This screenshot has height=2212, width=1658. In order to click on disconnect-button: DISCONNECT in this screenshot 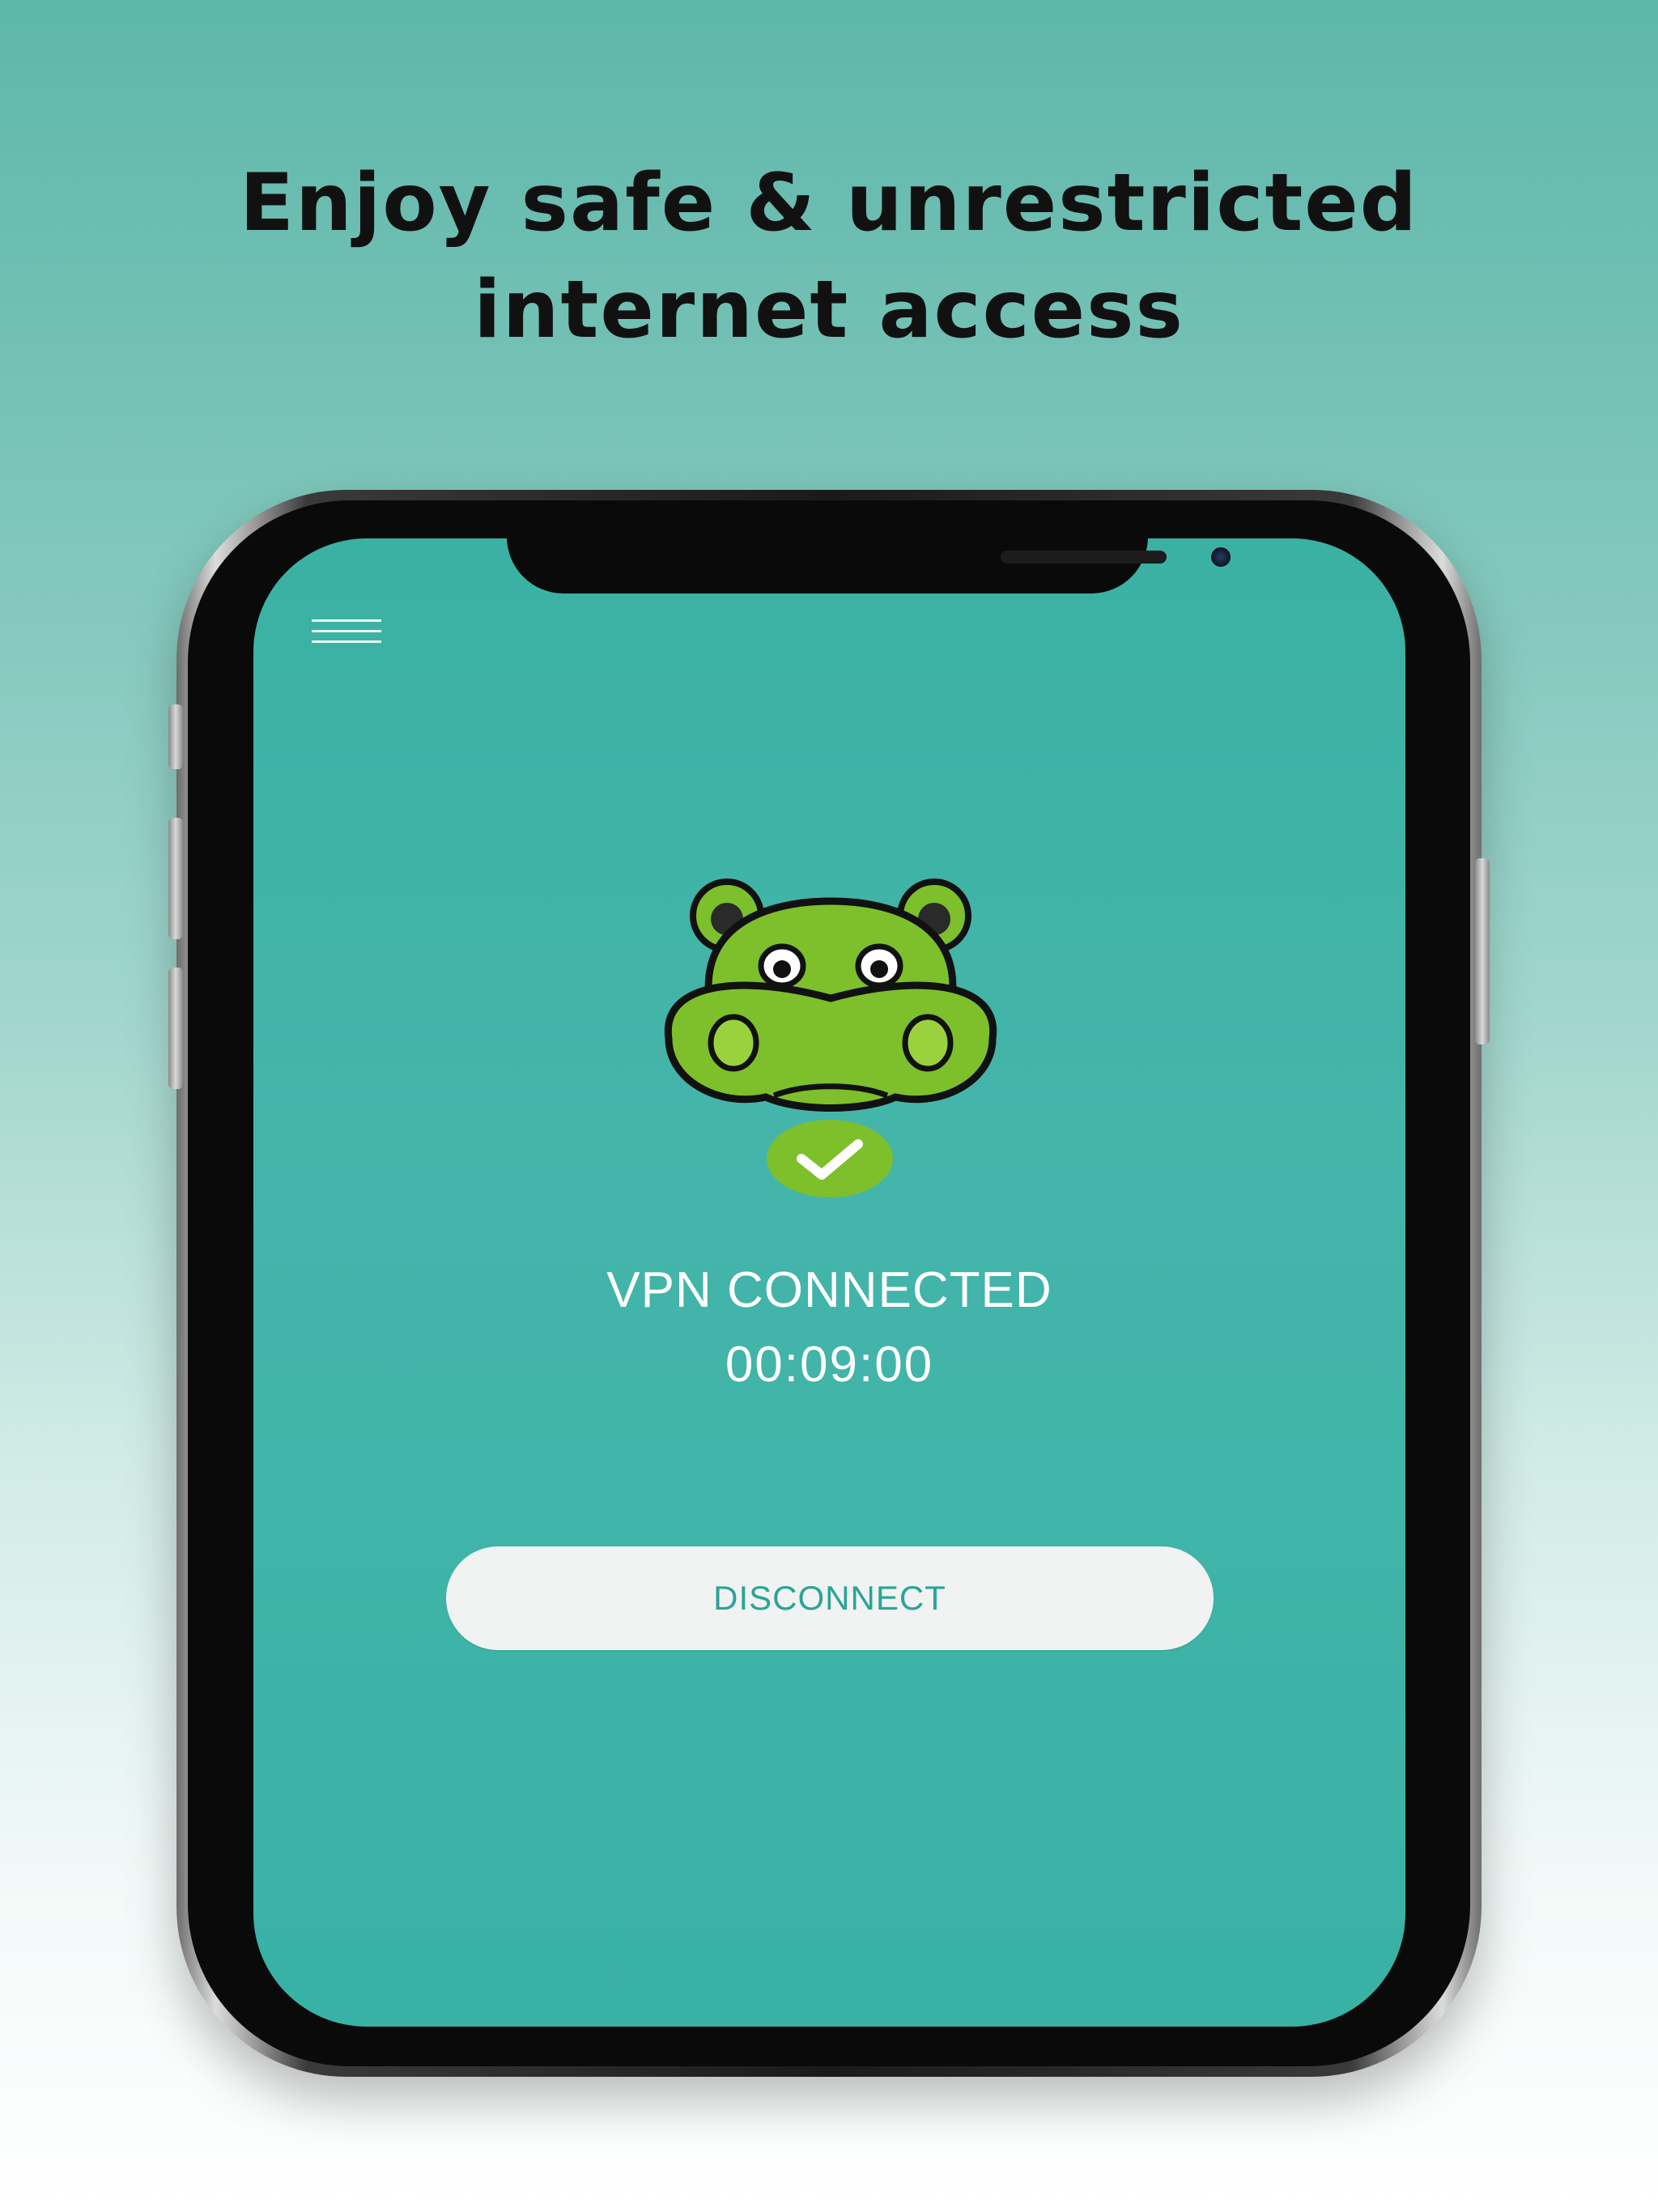, I will do `click(830, 1598)`.